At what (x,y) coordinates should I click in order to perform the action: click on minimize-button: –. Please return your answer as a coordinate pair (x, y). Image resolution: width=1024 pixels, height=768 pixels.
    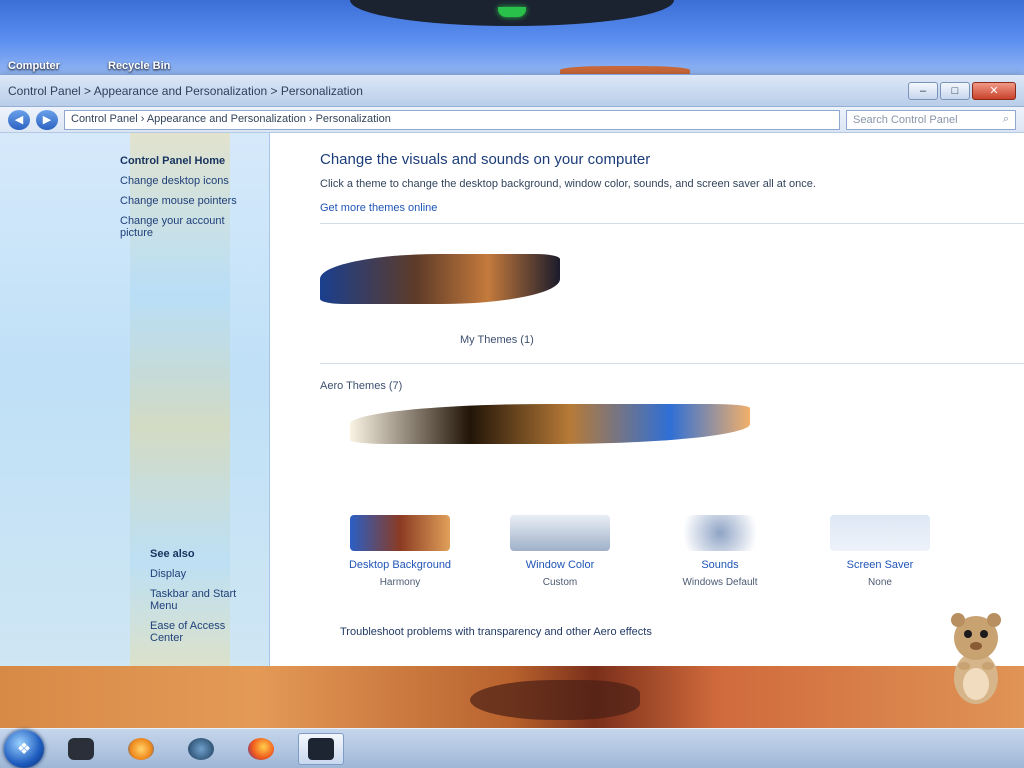
    Looking at the image, I should click on (923, 90).